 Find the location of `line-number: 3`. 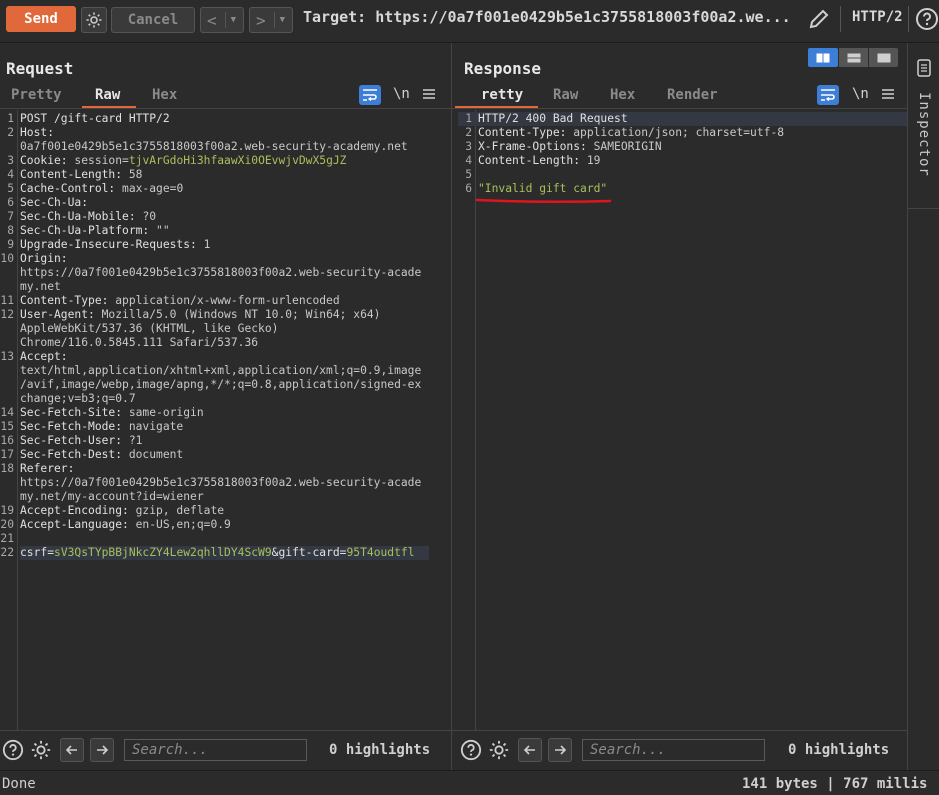

line-number: 3 is located at coordinates (468, 146).